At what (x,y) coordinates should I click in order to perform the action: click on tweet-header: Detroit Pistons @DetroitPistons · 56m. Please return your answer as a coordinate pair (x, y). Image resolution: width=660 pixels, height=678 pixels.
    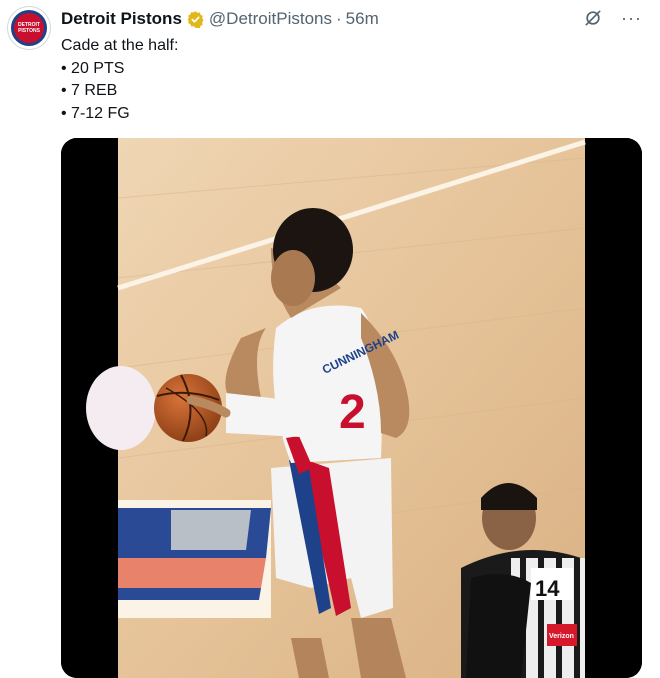
    Looking at the image, I should click on (220, 19).